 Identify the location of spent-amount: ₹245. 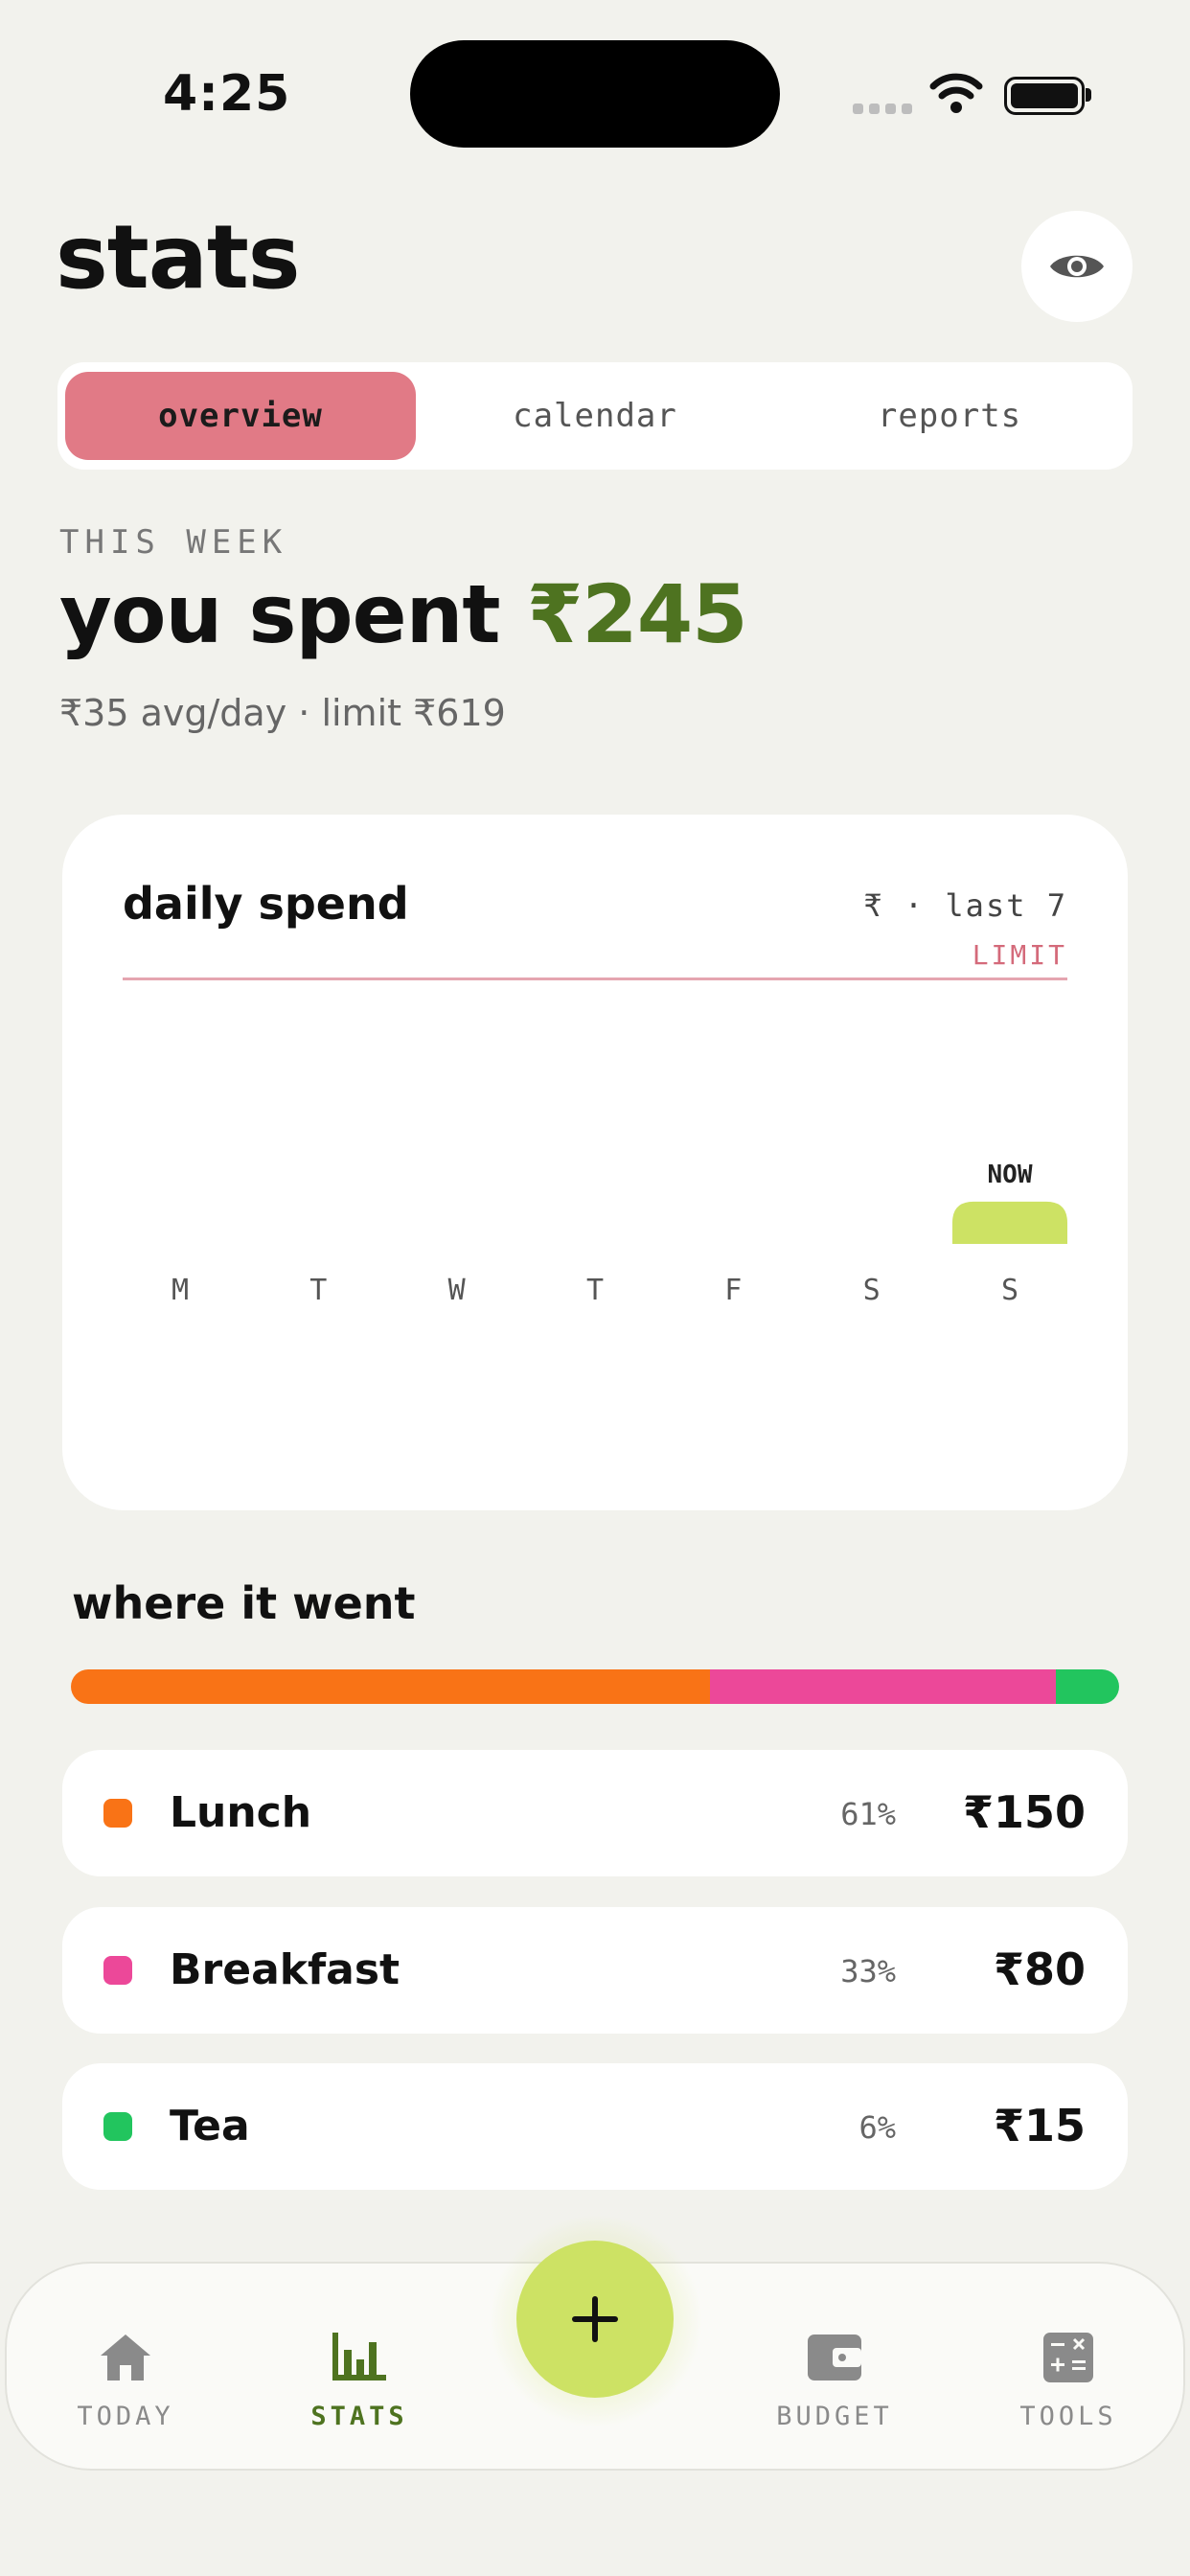
(637, 614).